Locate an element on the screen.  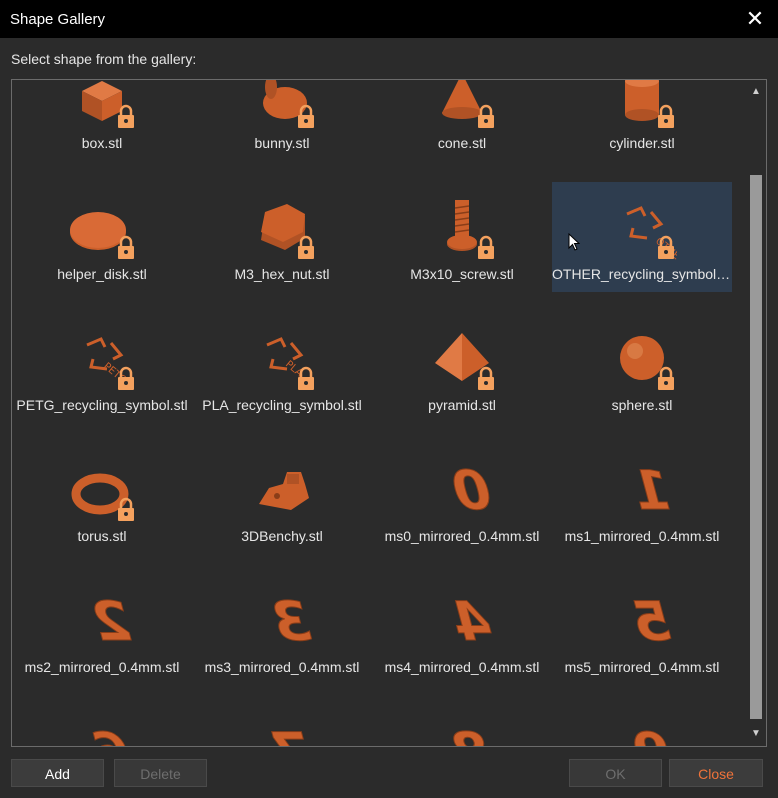
gallery-item: sphere.stl is located at coordinates (642, 368).